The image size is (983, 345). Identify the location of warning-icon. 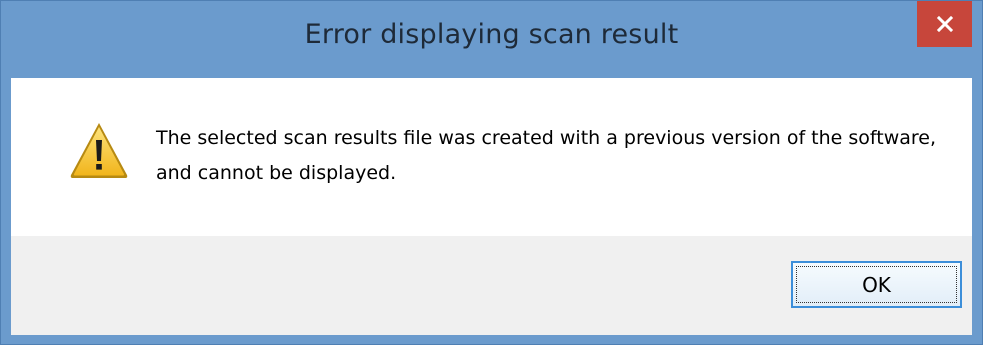
(99, 150).